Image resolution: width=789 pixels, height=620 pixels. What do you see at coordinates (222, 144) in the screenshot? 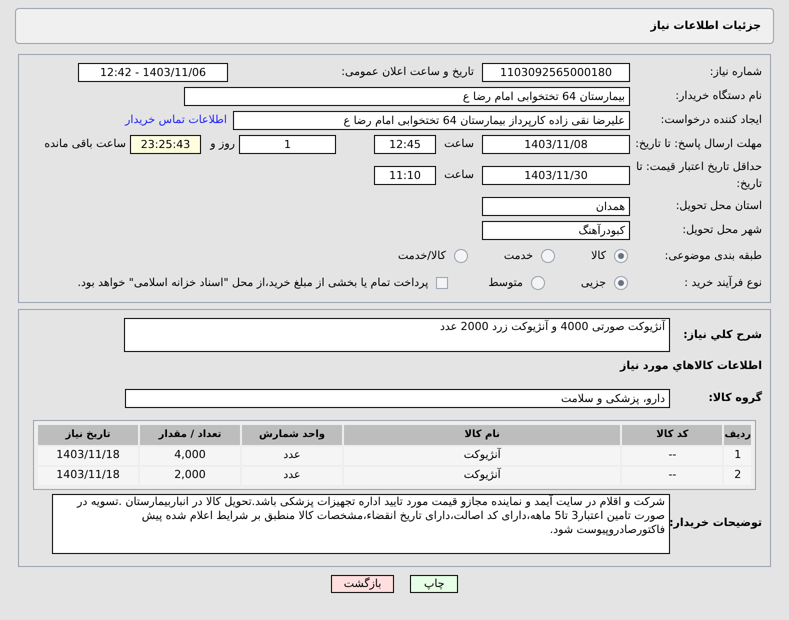
I see `field-label: روز و` at bounding box center [222, 144].